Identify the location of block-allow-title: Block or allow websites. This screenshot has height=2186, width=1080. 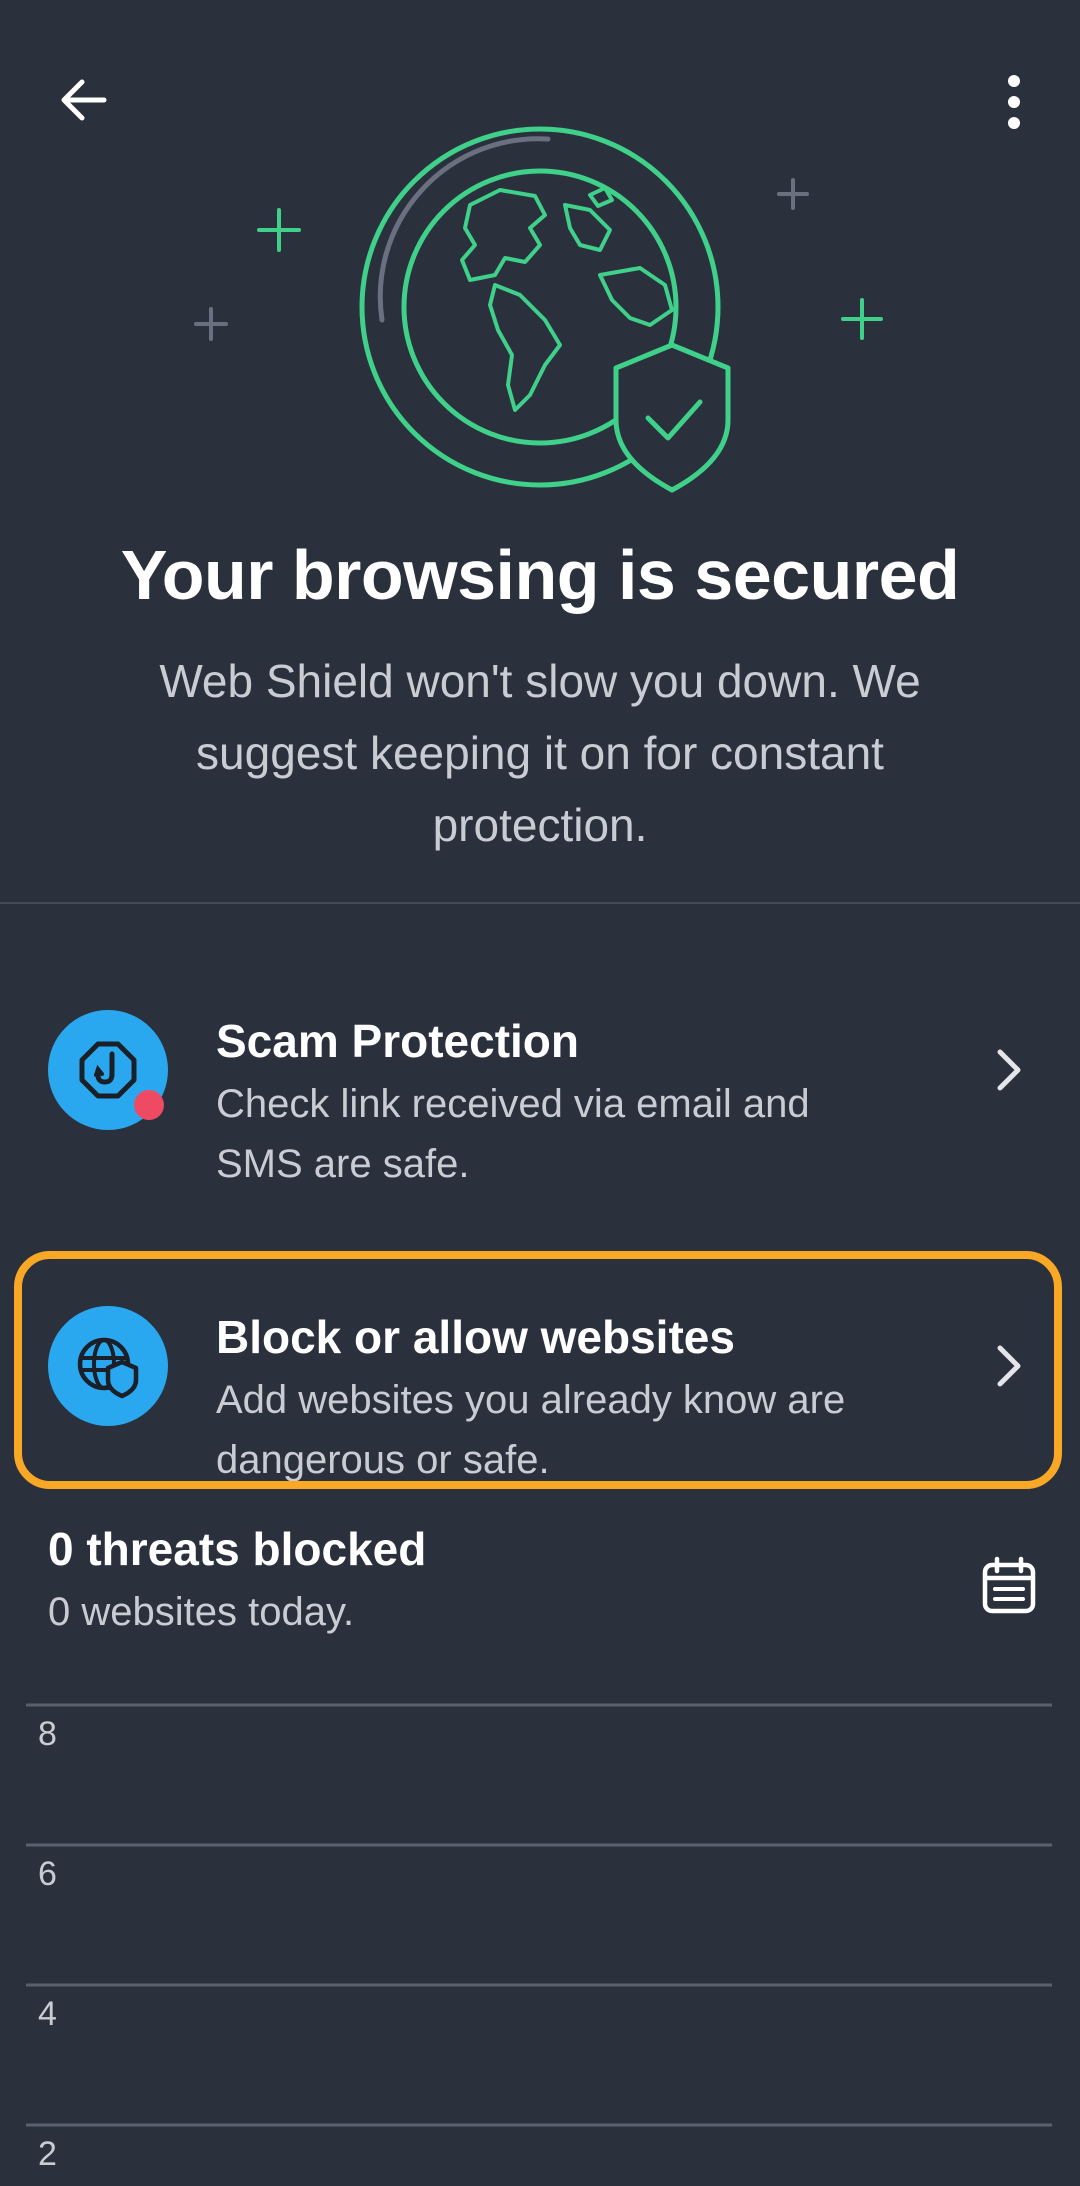
(475, 1337).